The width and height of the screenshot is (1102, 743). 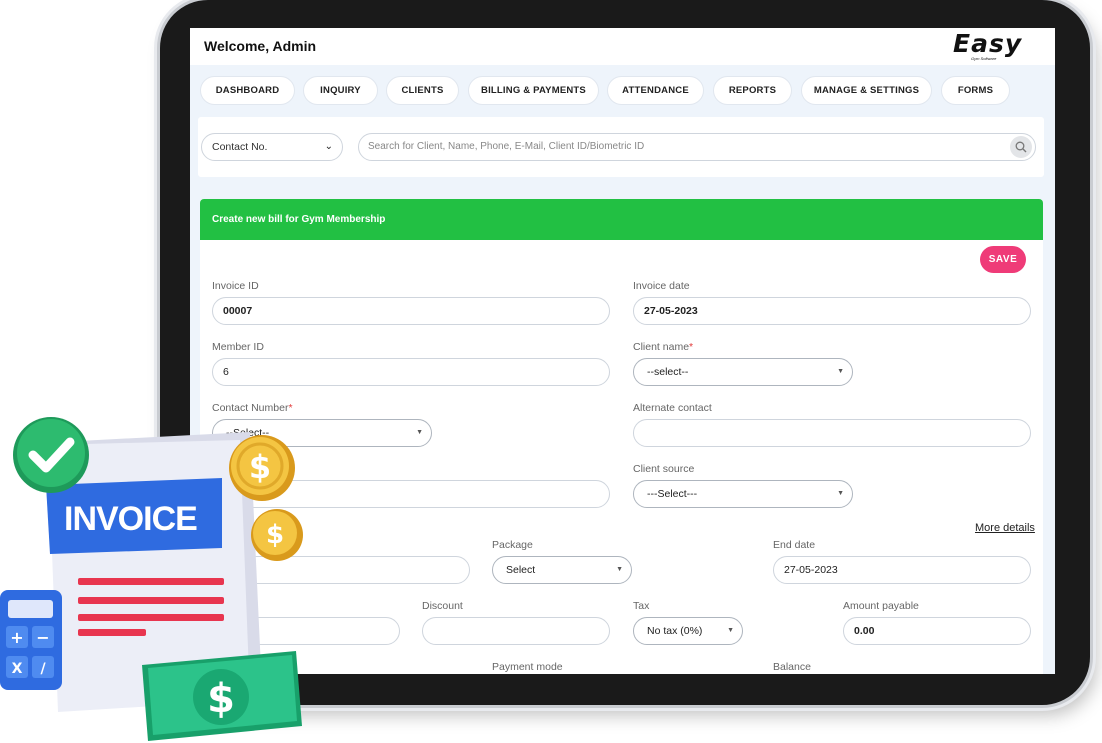 I want to click on nav-reports: REPORTS, so click(x=752, y=90).